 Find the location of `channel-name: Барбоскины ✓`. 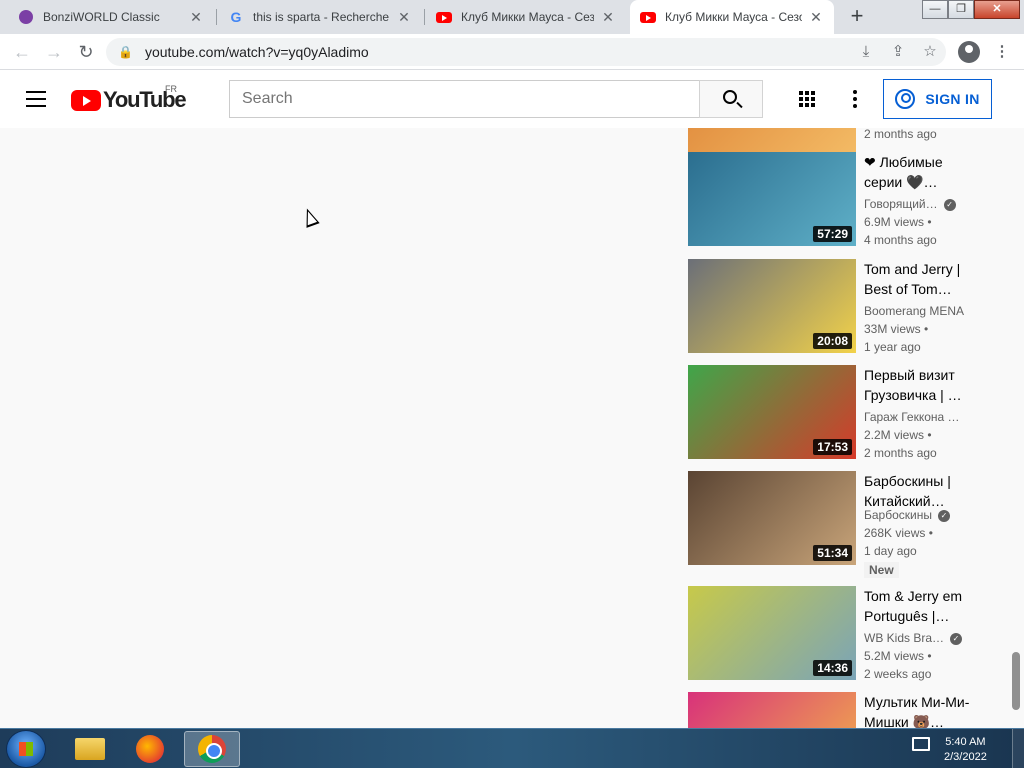

channel-name: Барбоскины ✓ is located at coordinates (907, 515).